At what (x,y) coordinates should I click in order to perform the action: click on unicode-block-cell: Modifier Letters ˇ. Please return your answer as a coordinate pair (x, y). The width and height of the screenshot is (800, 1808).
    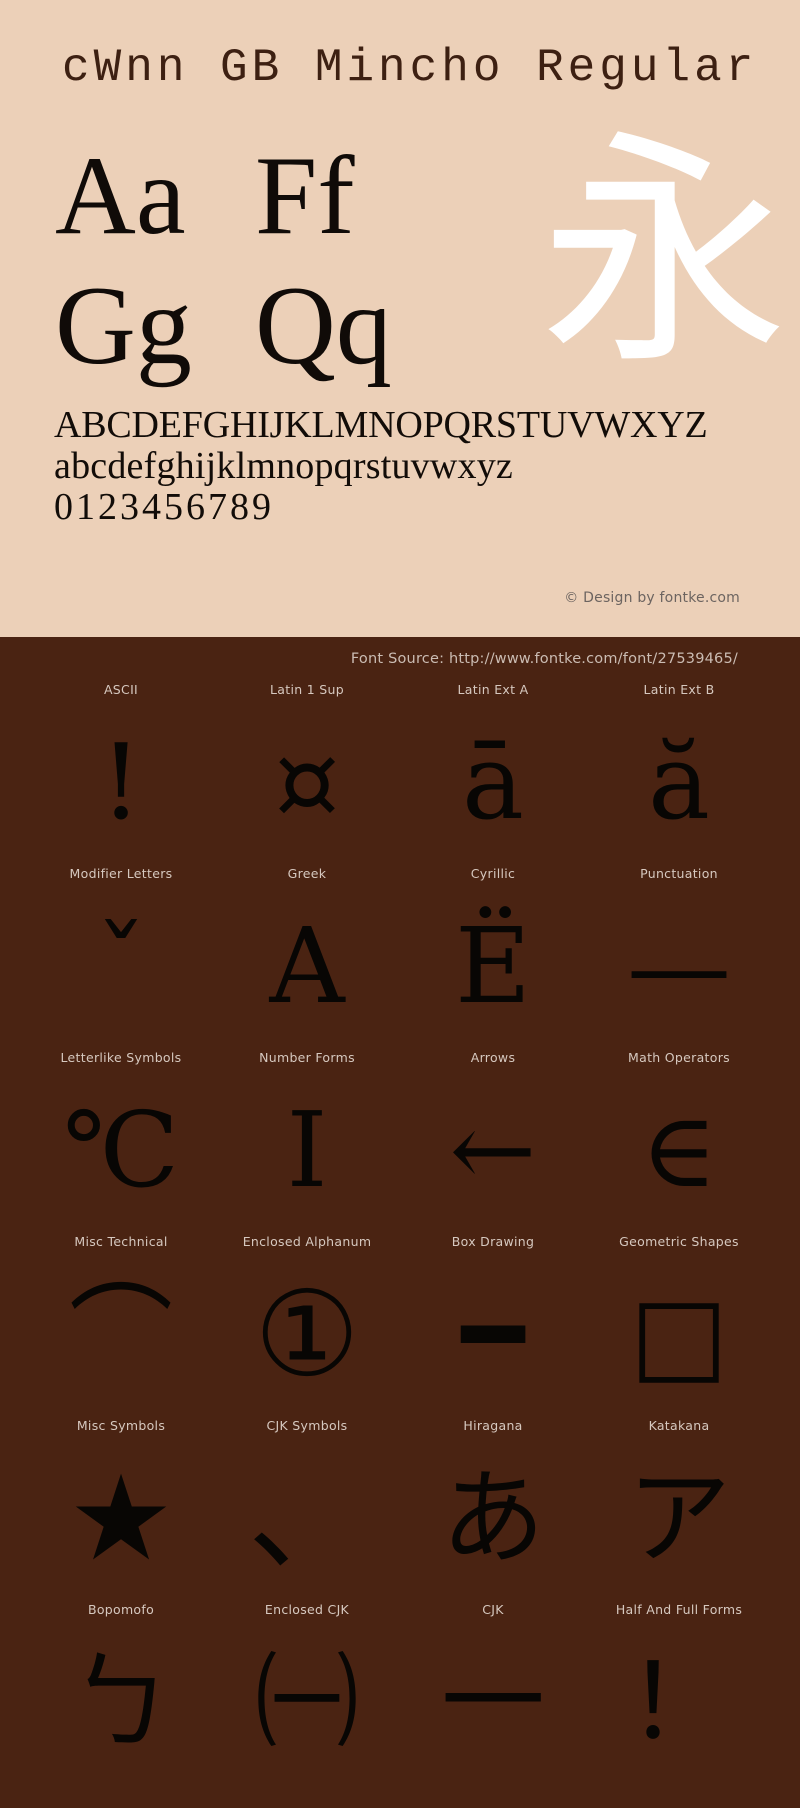
    Looking at the image, I should click on (121, 957).